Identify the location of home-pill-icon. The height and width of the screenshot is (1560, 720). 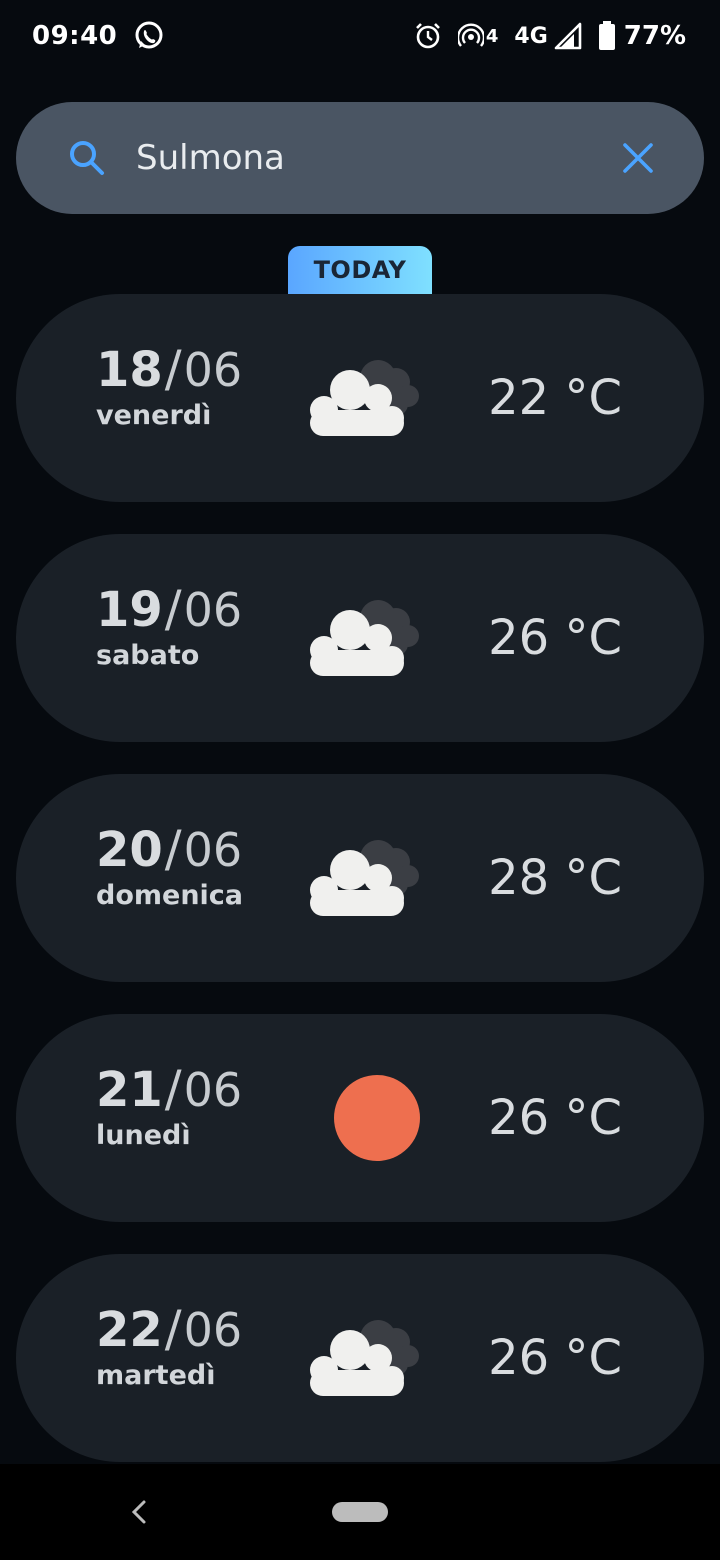
(360, 1512).